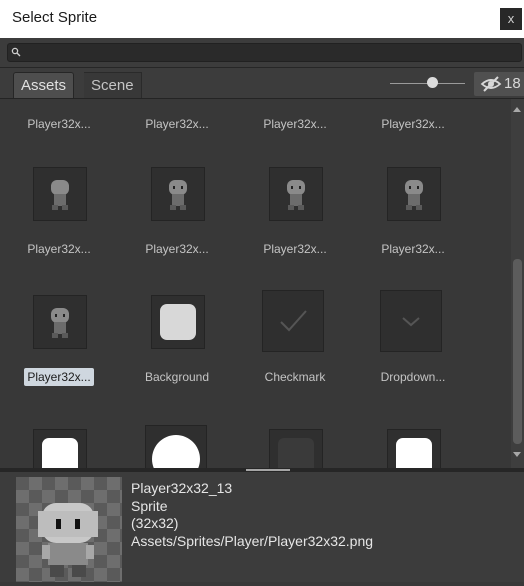  I want to click on scroll-down-icon, so click(517, 454).